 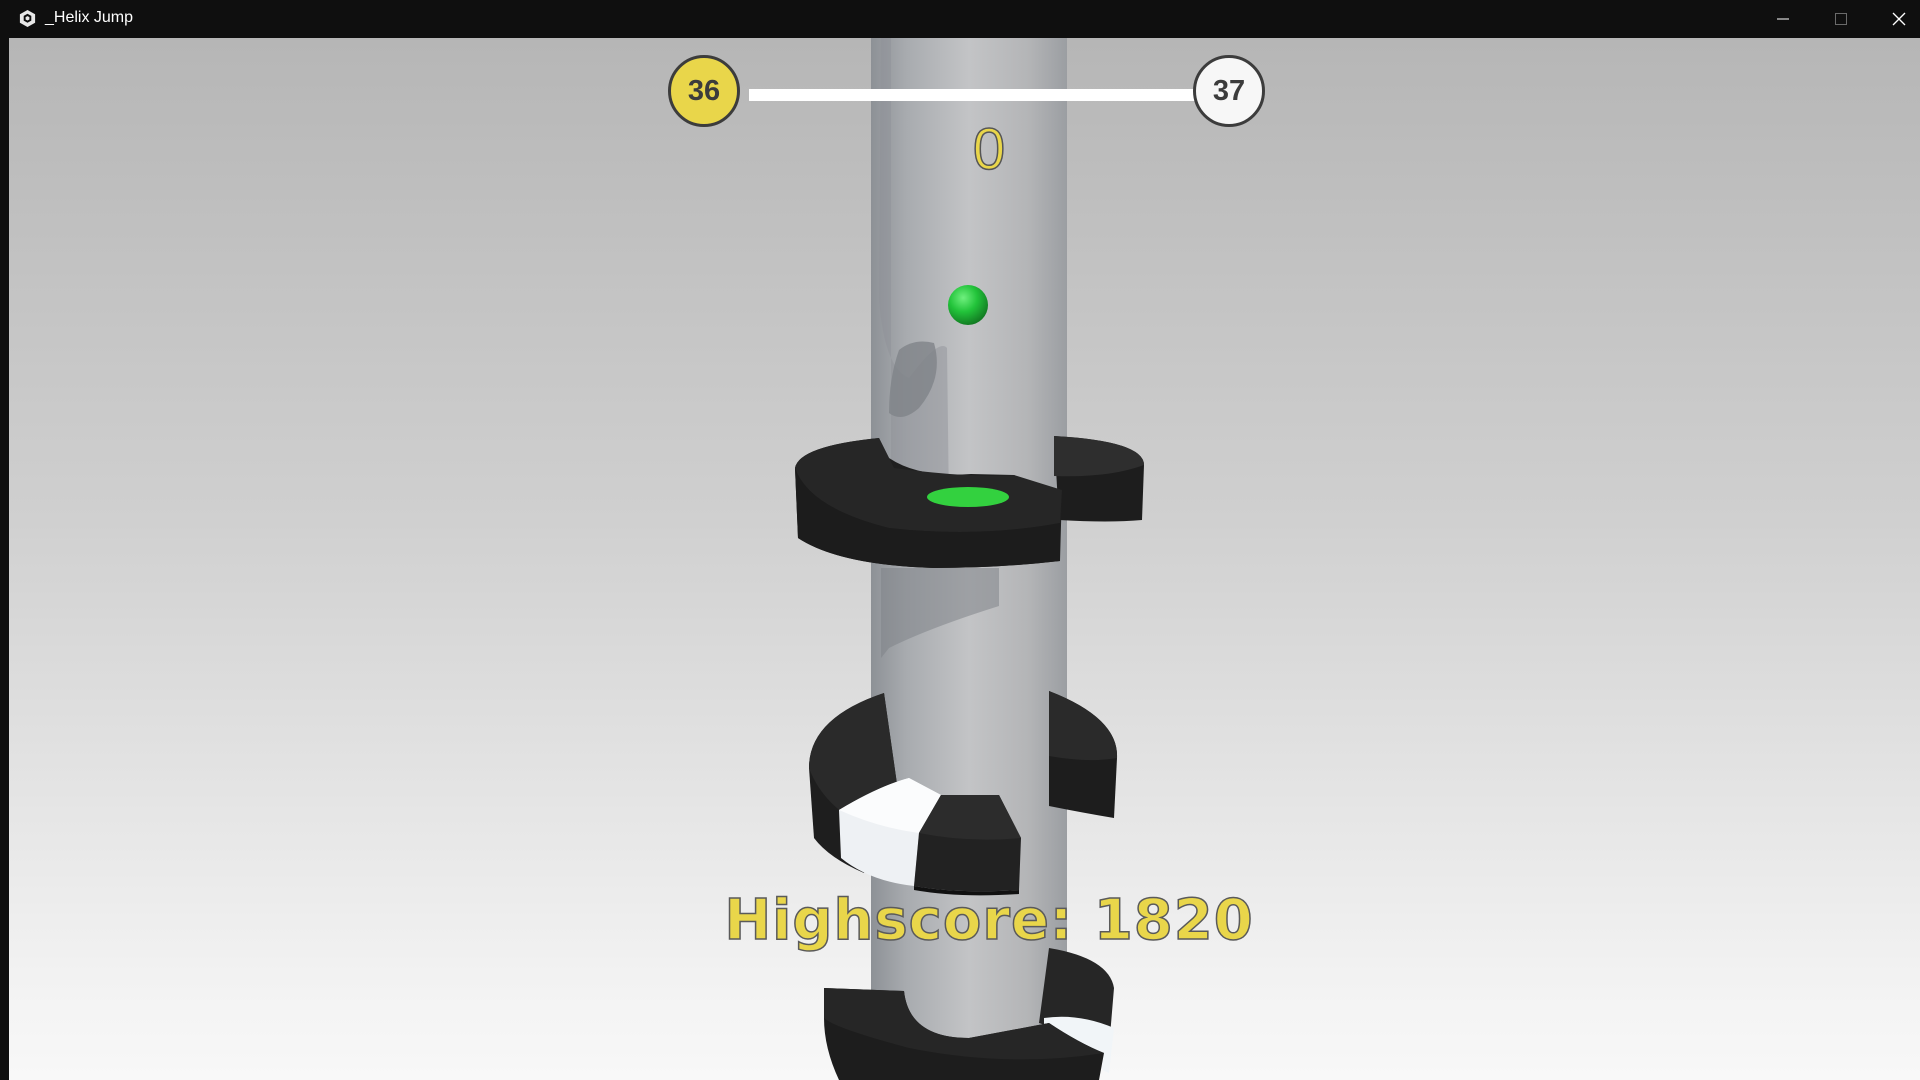 I want to click on window-title: _Helix Jump, so click(x=89, y=17).